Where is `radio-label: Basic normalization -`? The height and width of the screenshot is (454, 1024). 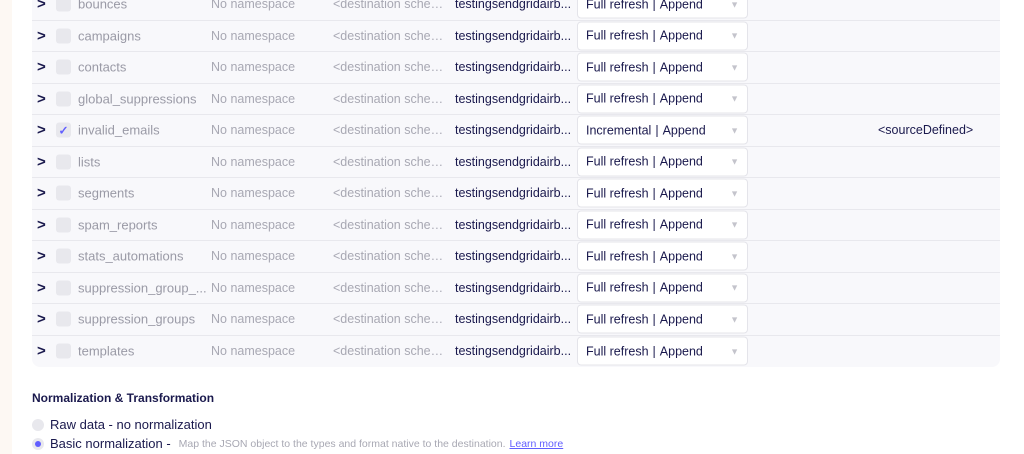
radio-label: Basic normalization - is located at coordinates (110, 443).